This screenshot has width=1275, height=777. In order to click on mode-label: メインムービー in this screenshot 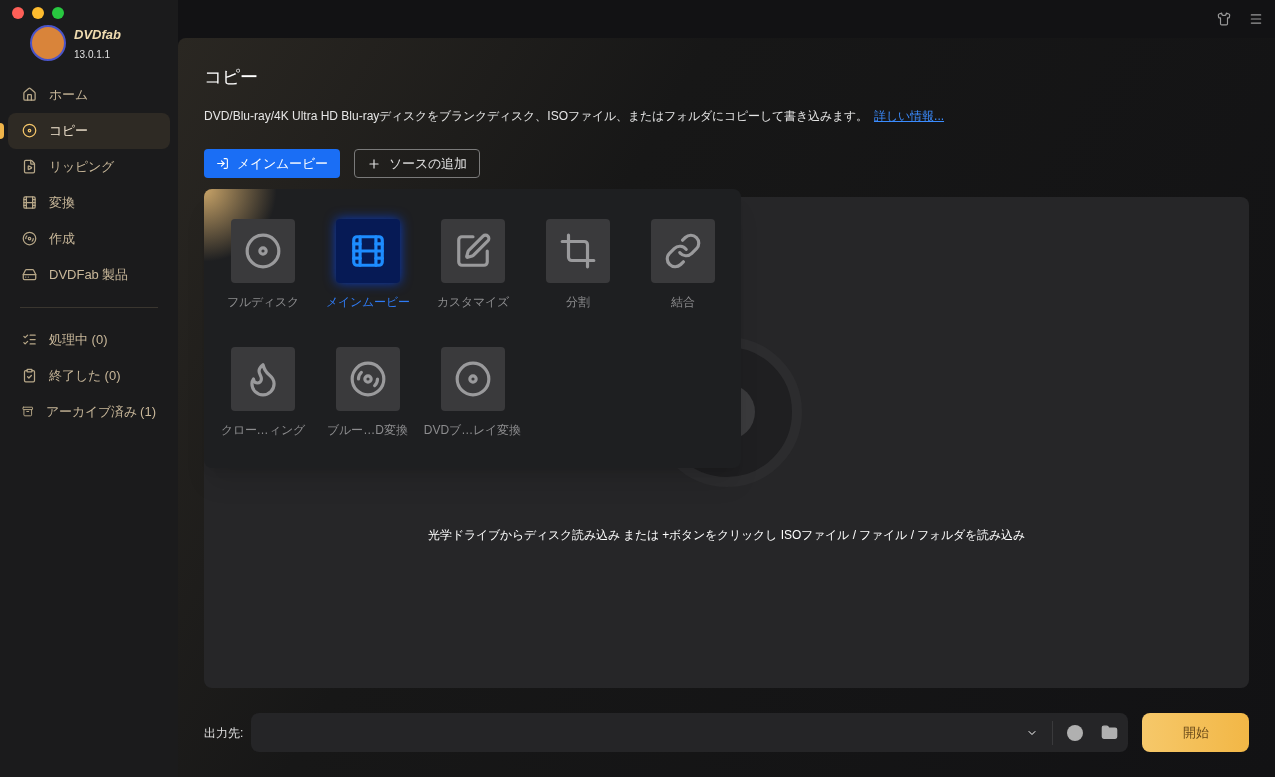, I will do `click(367, 302)`.